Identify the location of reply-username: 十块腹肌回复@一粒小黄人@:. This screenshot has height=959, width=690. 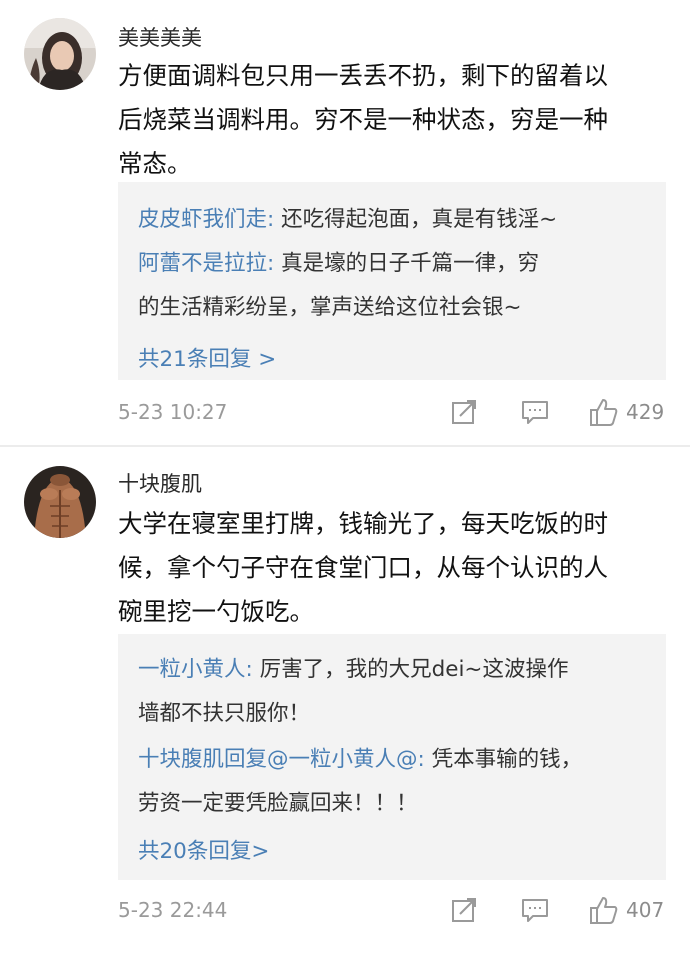
(281, 759).